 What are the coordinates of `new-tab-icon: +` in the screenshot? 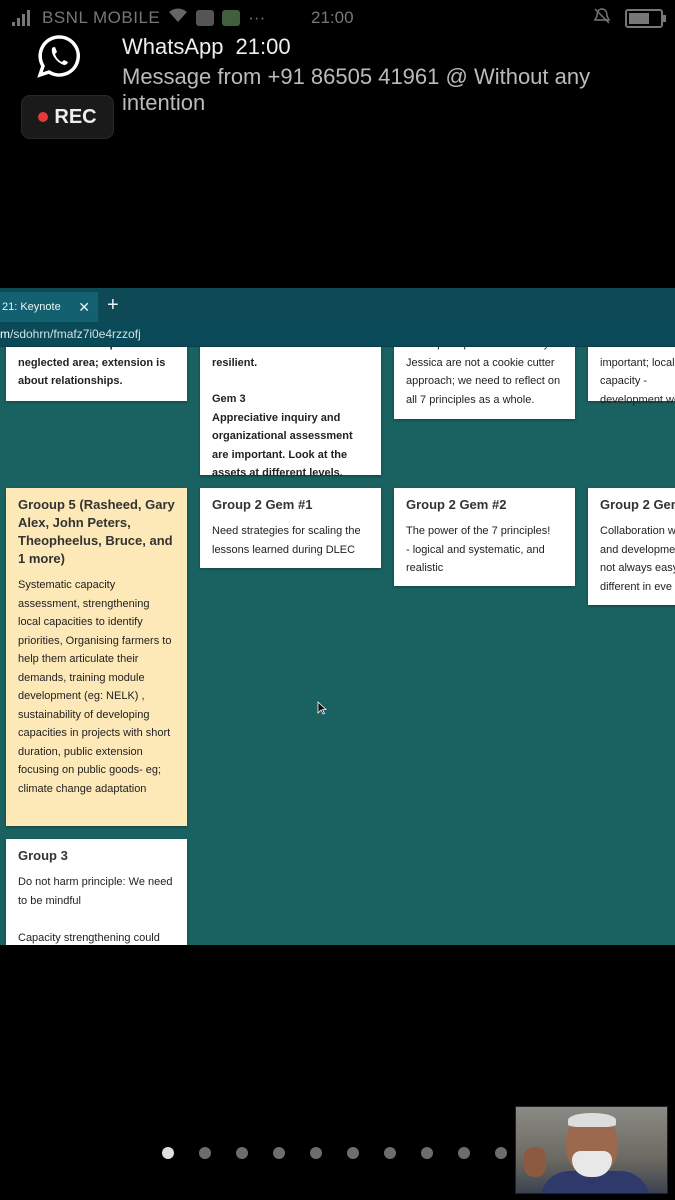 It's located at (113, 305).